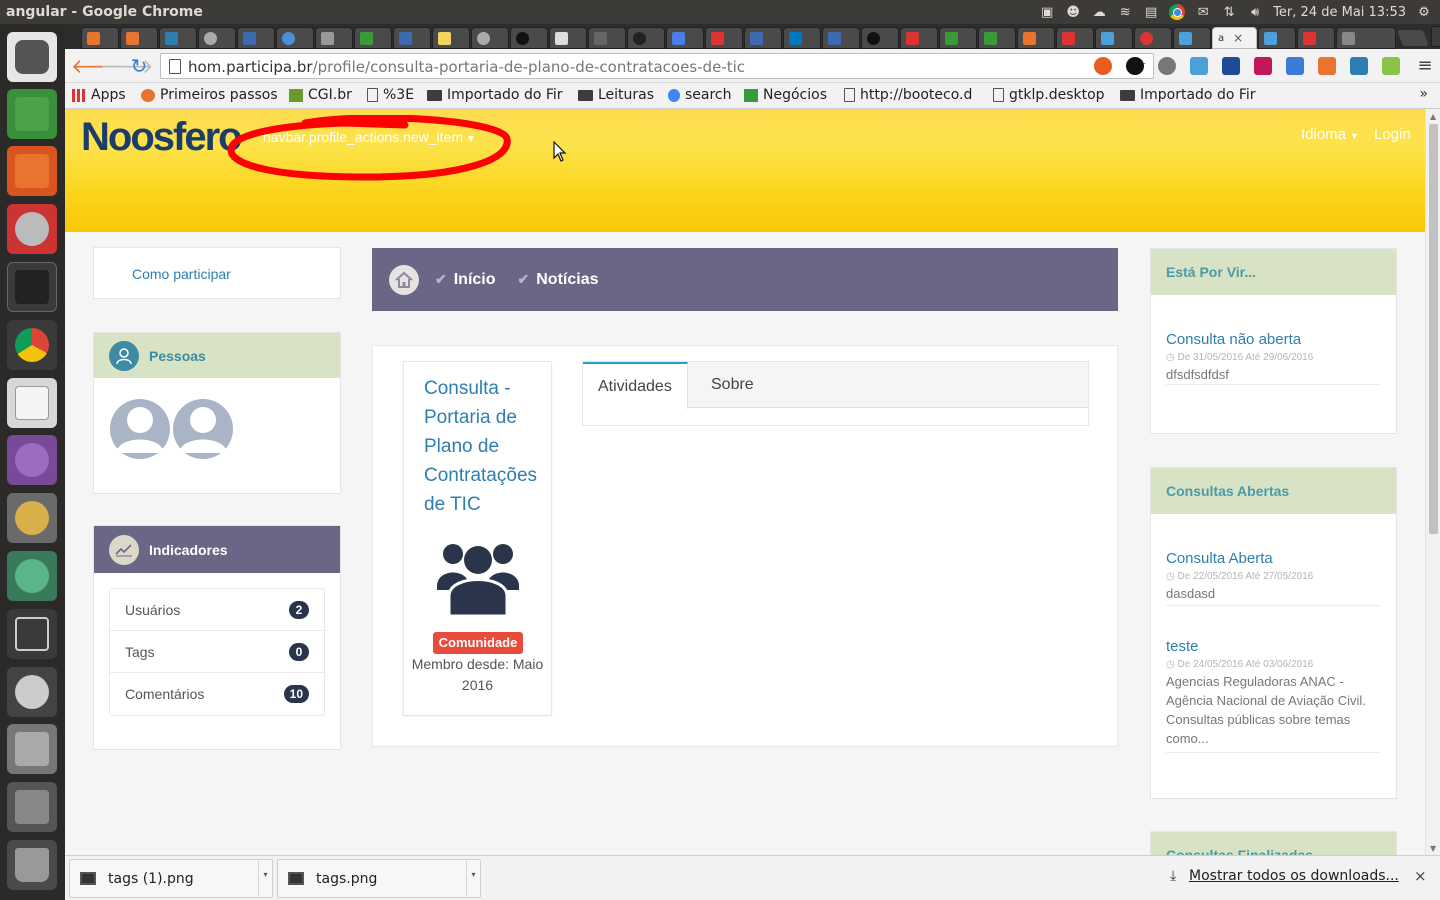 Image resolution: width=1440 pixels, height=900 pixels. I want to click on bookmark-search: search, so click(700, 95).